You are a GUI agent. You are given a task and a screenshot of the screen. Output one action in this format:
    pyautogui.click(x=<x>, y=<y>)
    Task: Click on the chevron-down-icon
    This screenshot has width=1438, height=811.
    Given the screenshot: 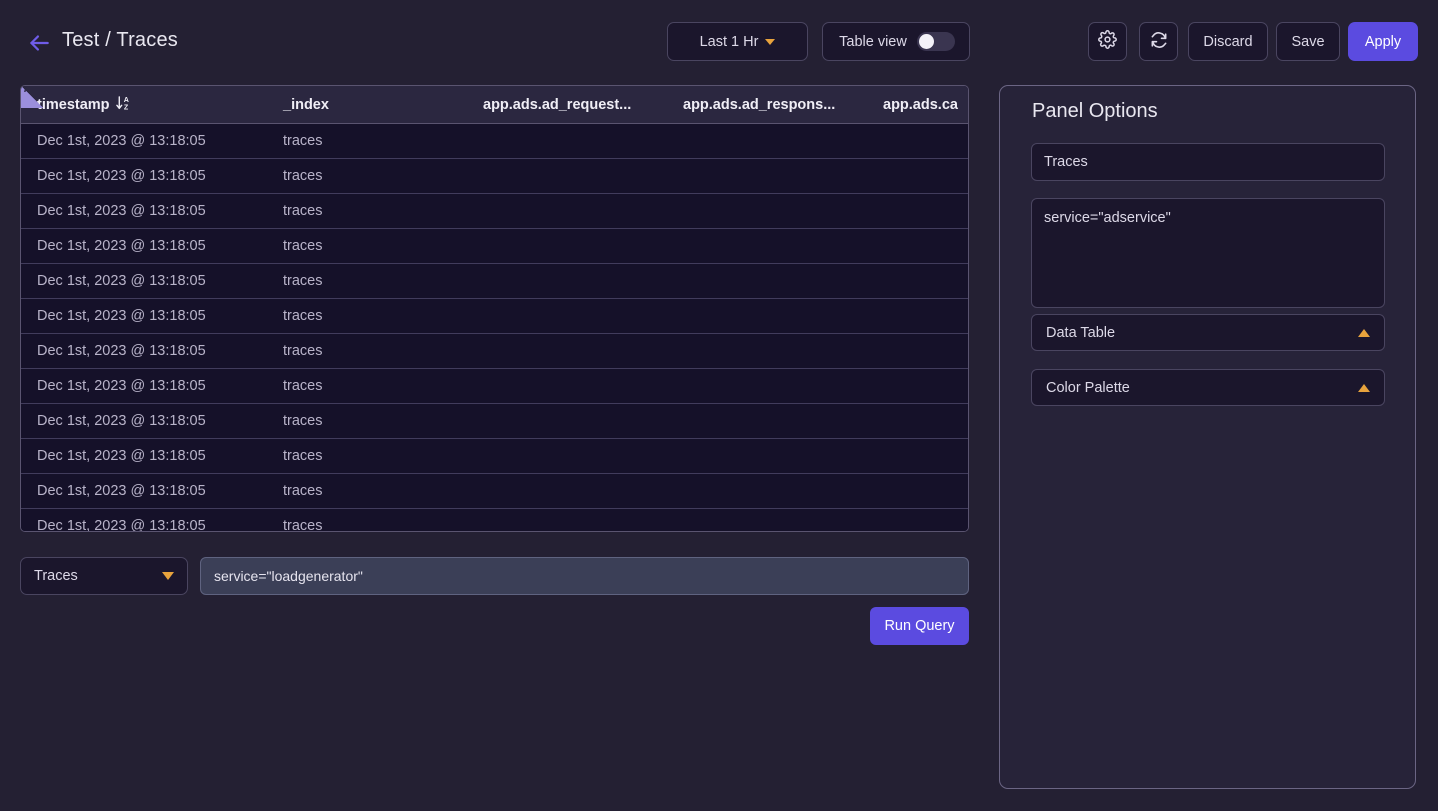 What is the action you would take?
    pyautogui.click(x=770, y=41)
    